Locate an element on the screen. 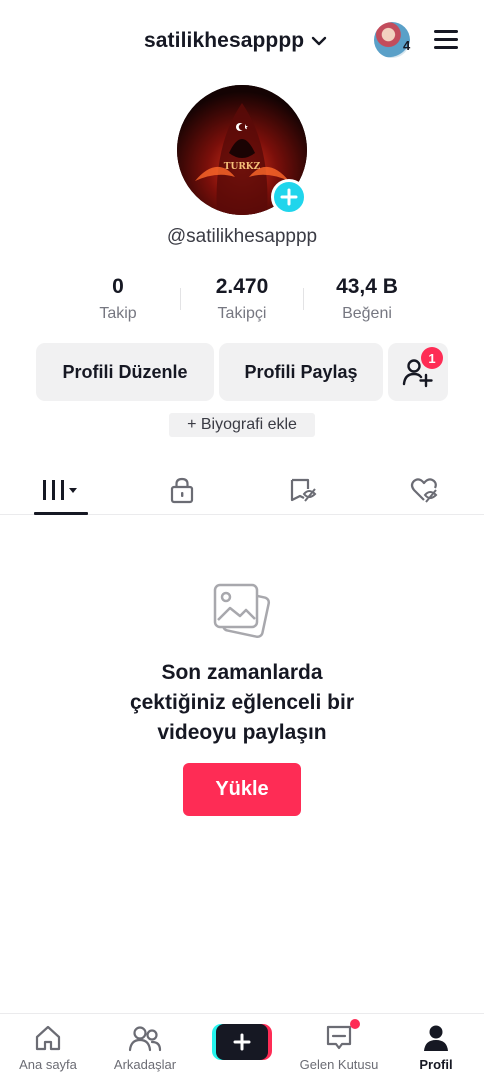  top-bar: satilikhesapppp 4 is located at coordinates (242, 40).